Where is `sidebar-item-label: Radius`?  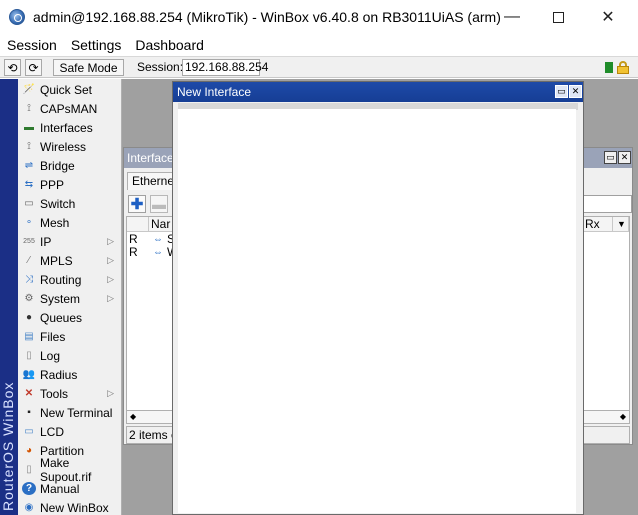 sidebar-item-label: Radius is located at coordinates (59, 374).